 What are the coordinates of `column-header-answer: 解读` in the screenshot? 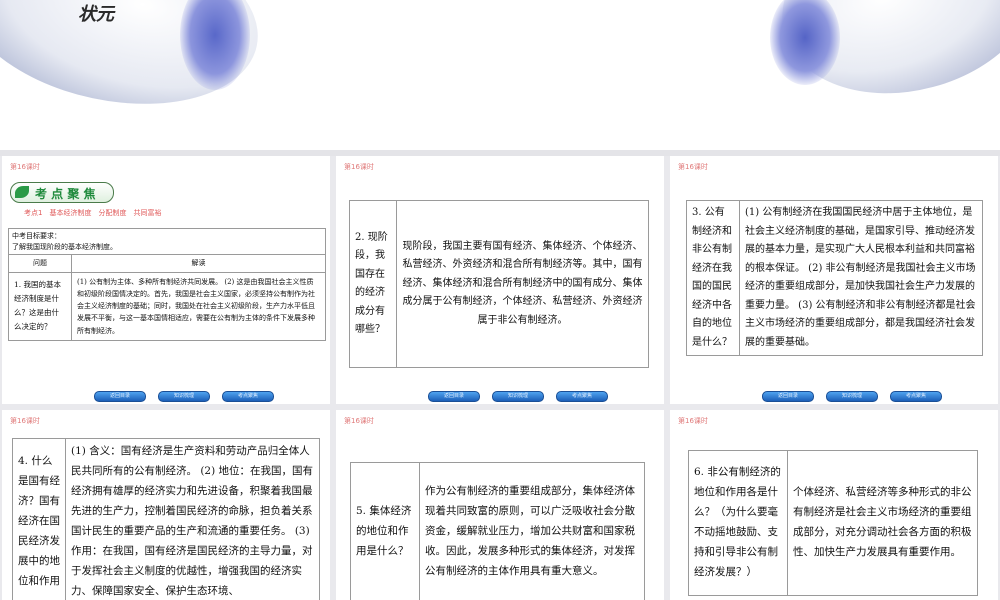 It's located at (198, 263).